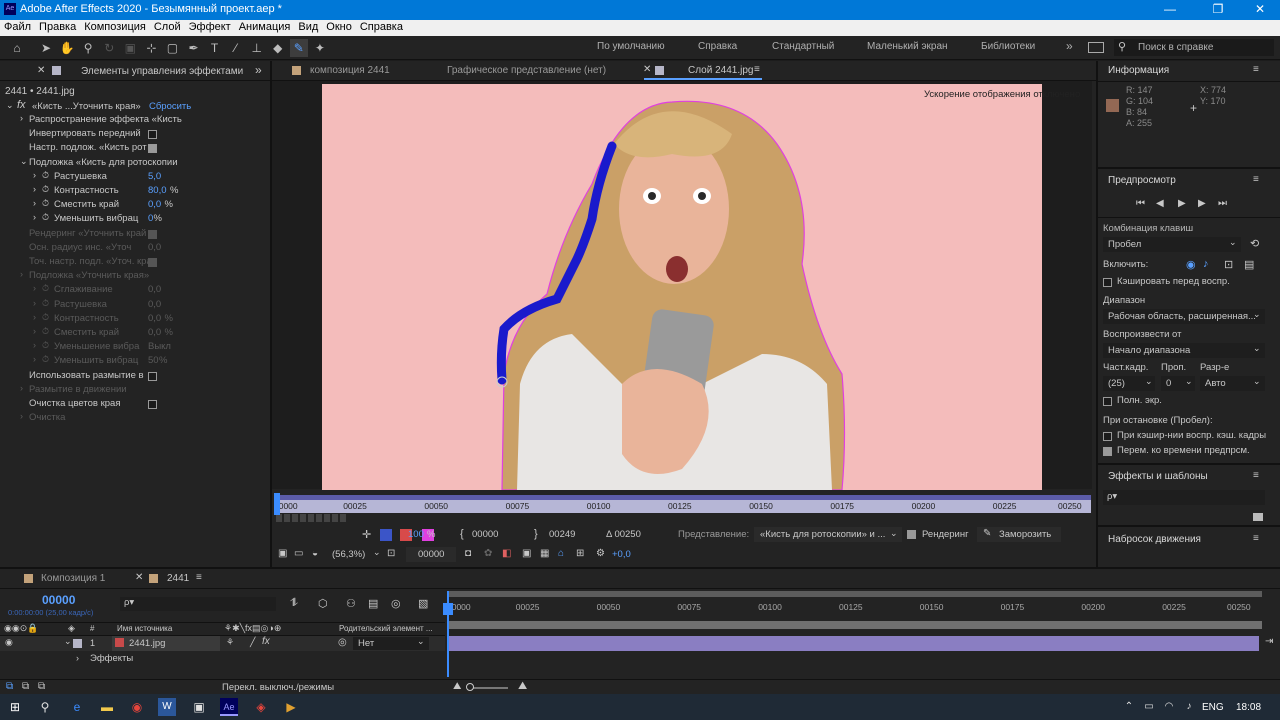  I want to click on zoom-out-icon: ⛰, so click(457, 686).